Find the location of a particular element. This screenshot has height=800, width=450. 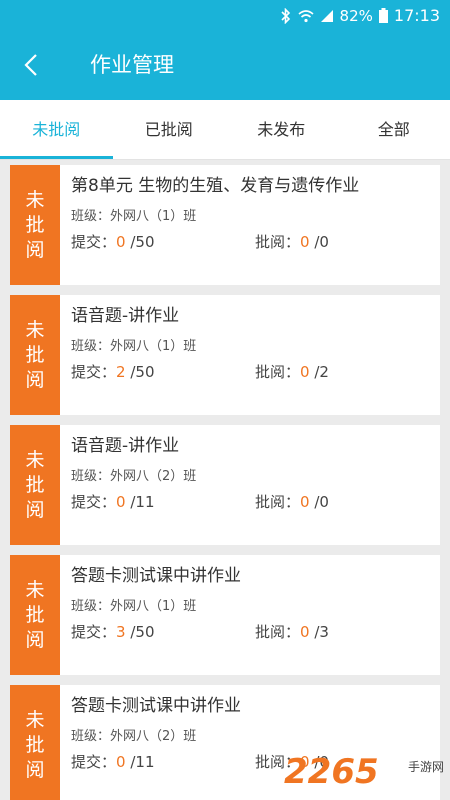

back-chevron-icon is located at coordinates (30, 65).